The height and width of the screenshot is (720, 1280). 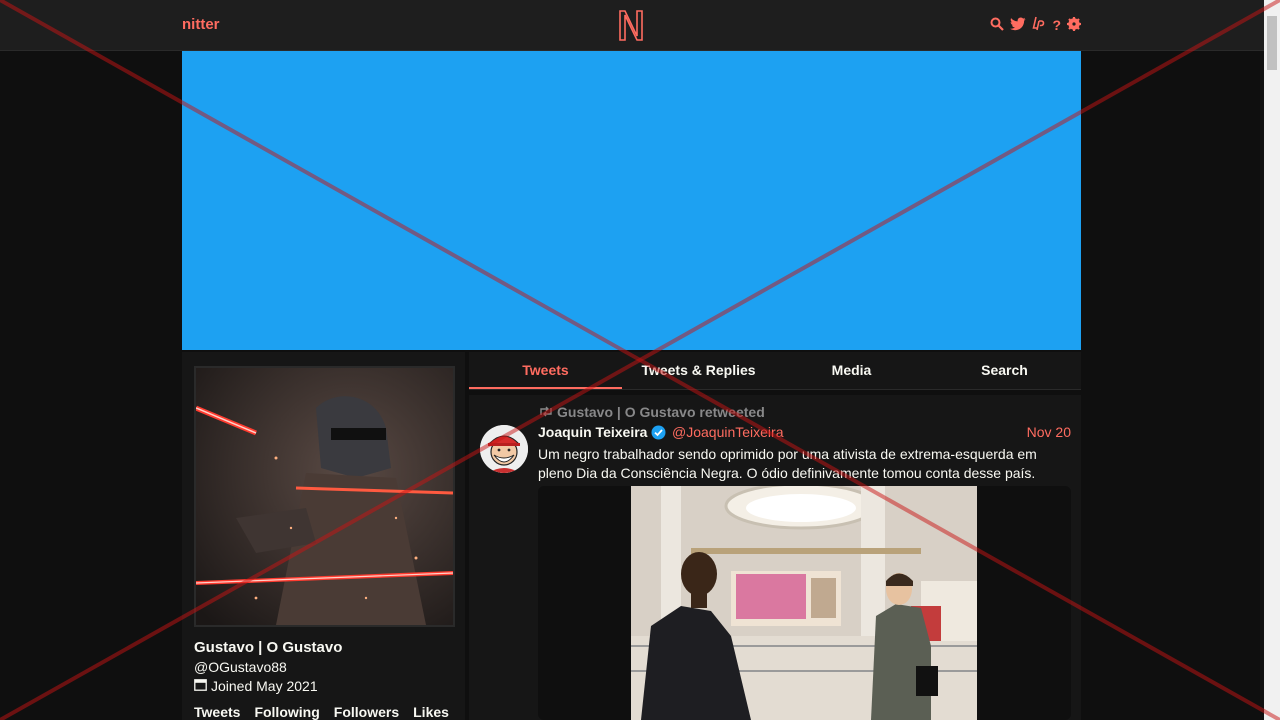 I want to click on retweet-label: Gustavo | O Gustavo retweeted, so click(x=661, y=412).